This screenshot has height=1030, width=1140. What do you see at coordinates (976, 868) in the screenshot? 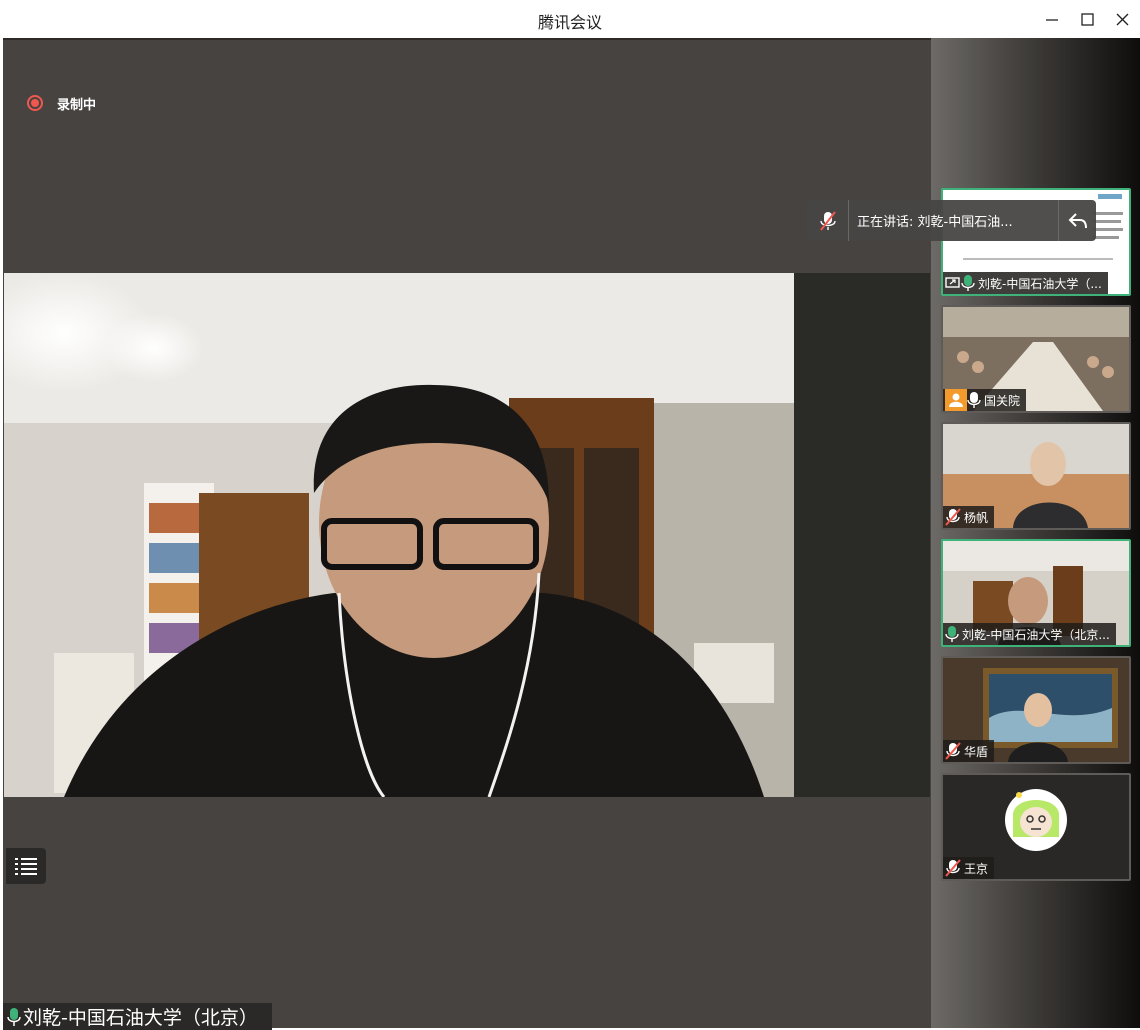
I see `participant-name: 王京` at bounding box center [976, 868].